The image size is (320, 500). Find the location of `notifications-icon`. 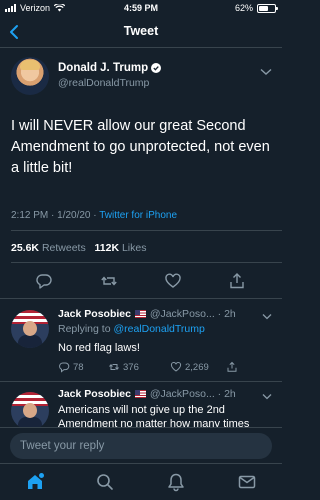

notifications-icon is located at coordinates (176, 482).